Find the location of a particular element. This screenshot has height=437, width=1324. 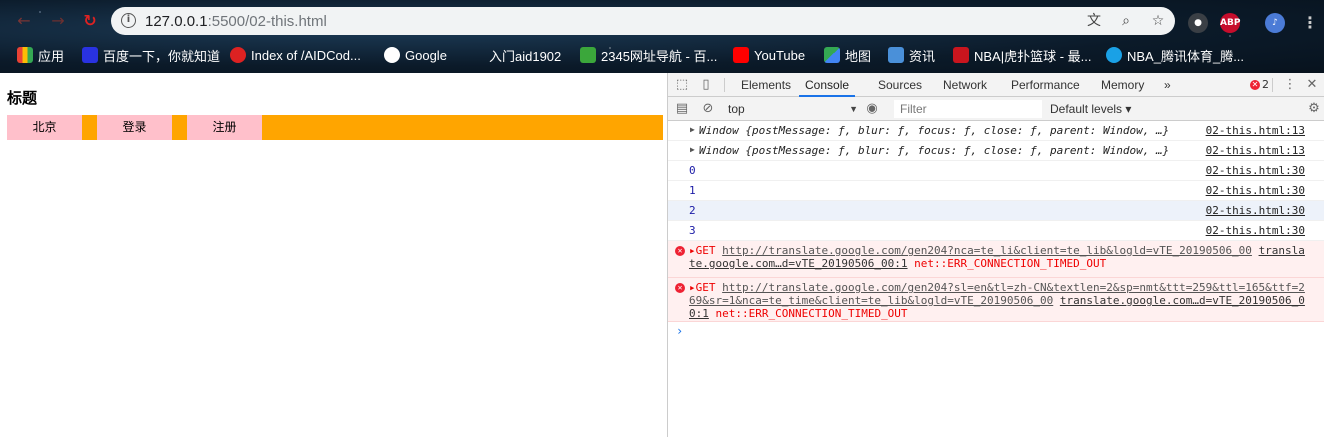

prompt-chevron-icon: › is located at coordinates (680, 331).